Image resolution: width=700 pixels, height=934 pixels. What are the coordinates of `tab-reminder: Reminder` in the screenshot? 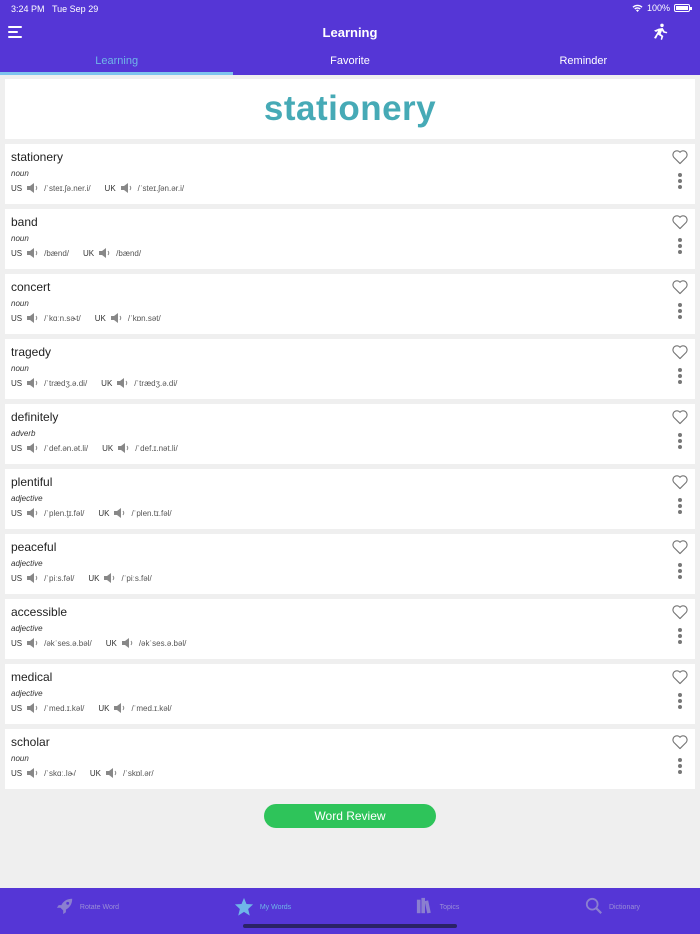 It's located at (583, 60).